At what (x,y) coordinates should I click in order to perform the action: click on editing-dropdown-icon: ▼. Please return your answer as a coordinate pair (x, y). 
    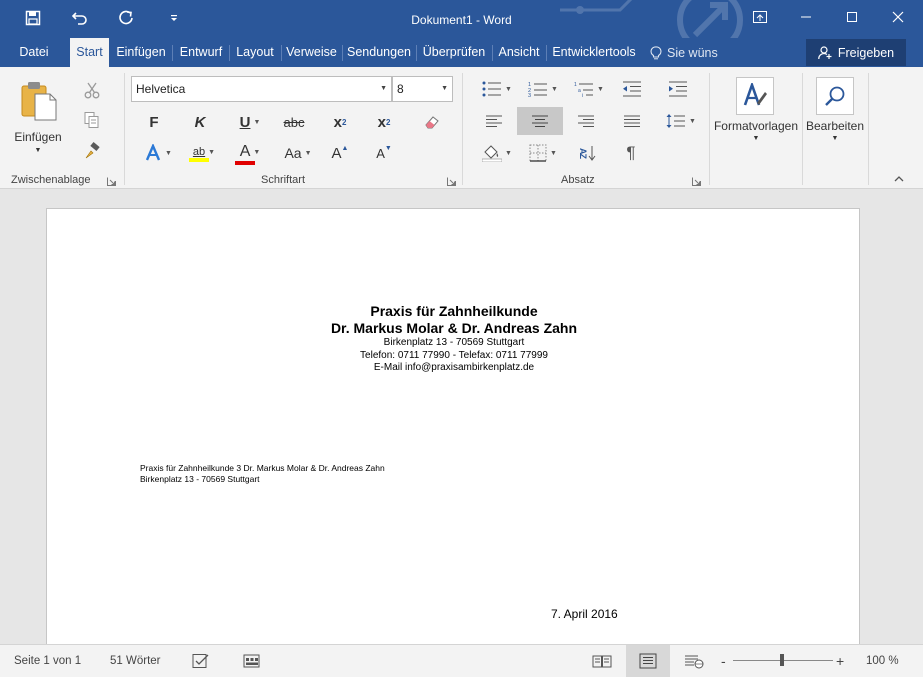
    Looking at the image, I should click on (835, 138).